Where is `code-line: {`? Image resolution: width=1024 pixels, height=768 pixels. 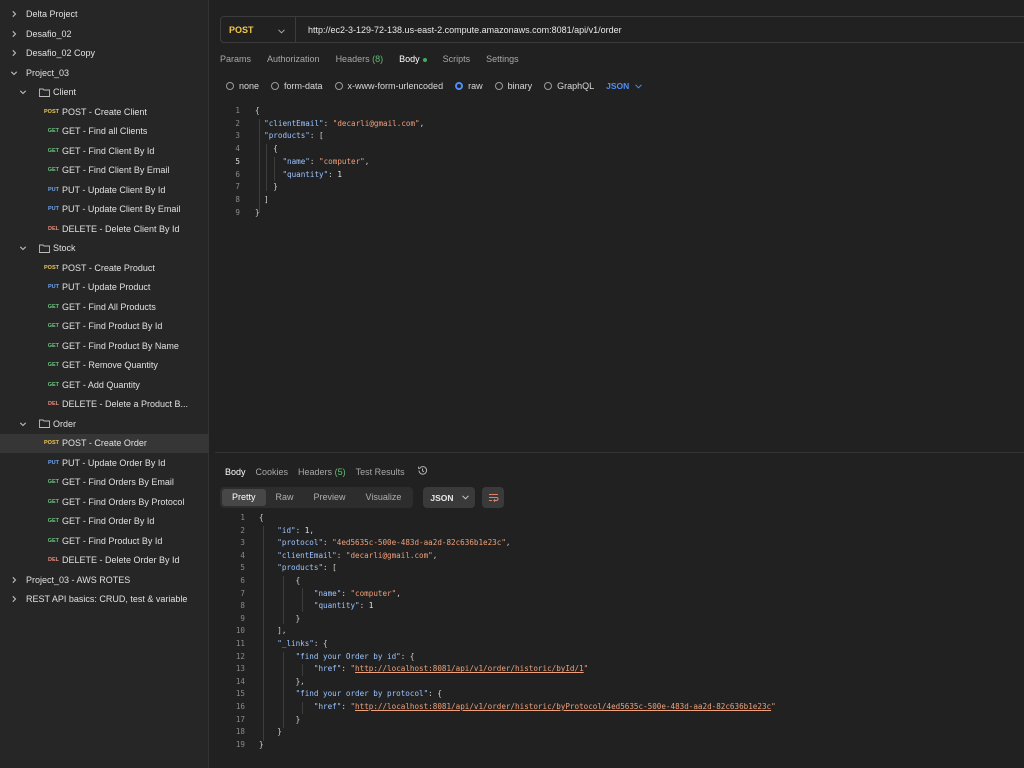 code-line: { is located at coordinates (257, 112).